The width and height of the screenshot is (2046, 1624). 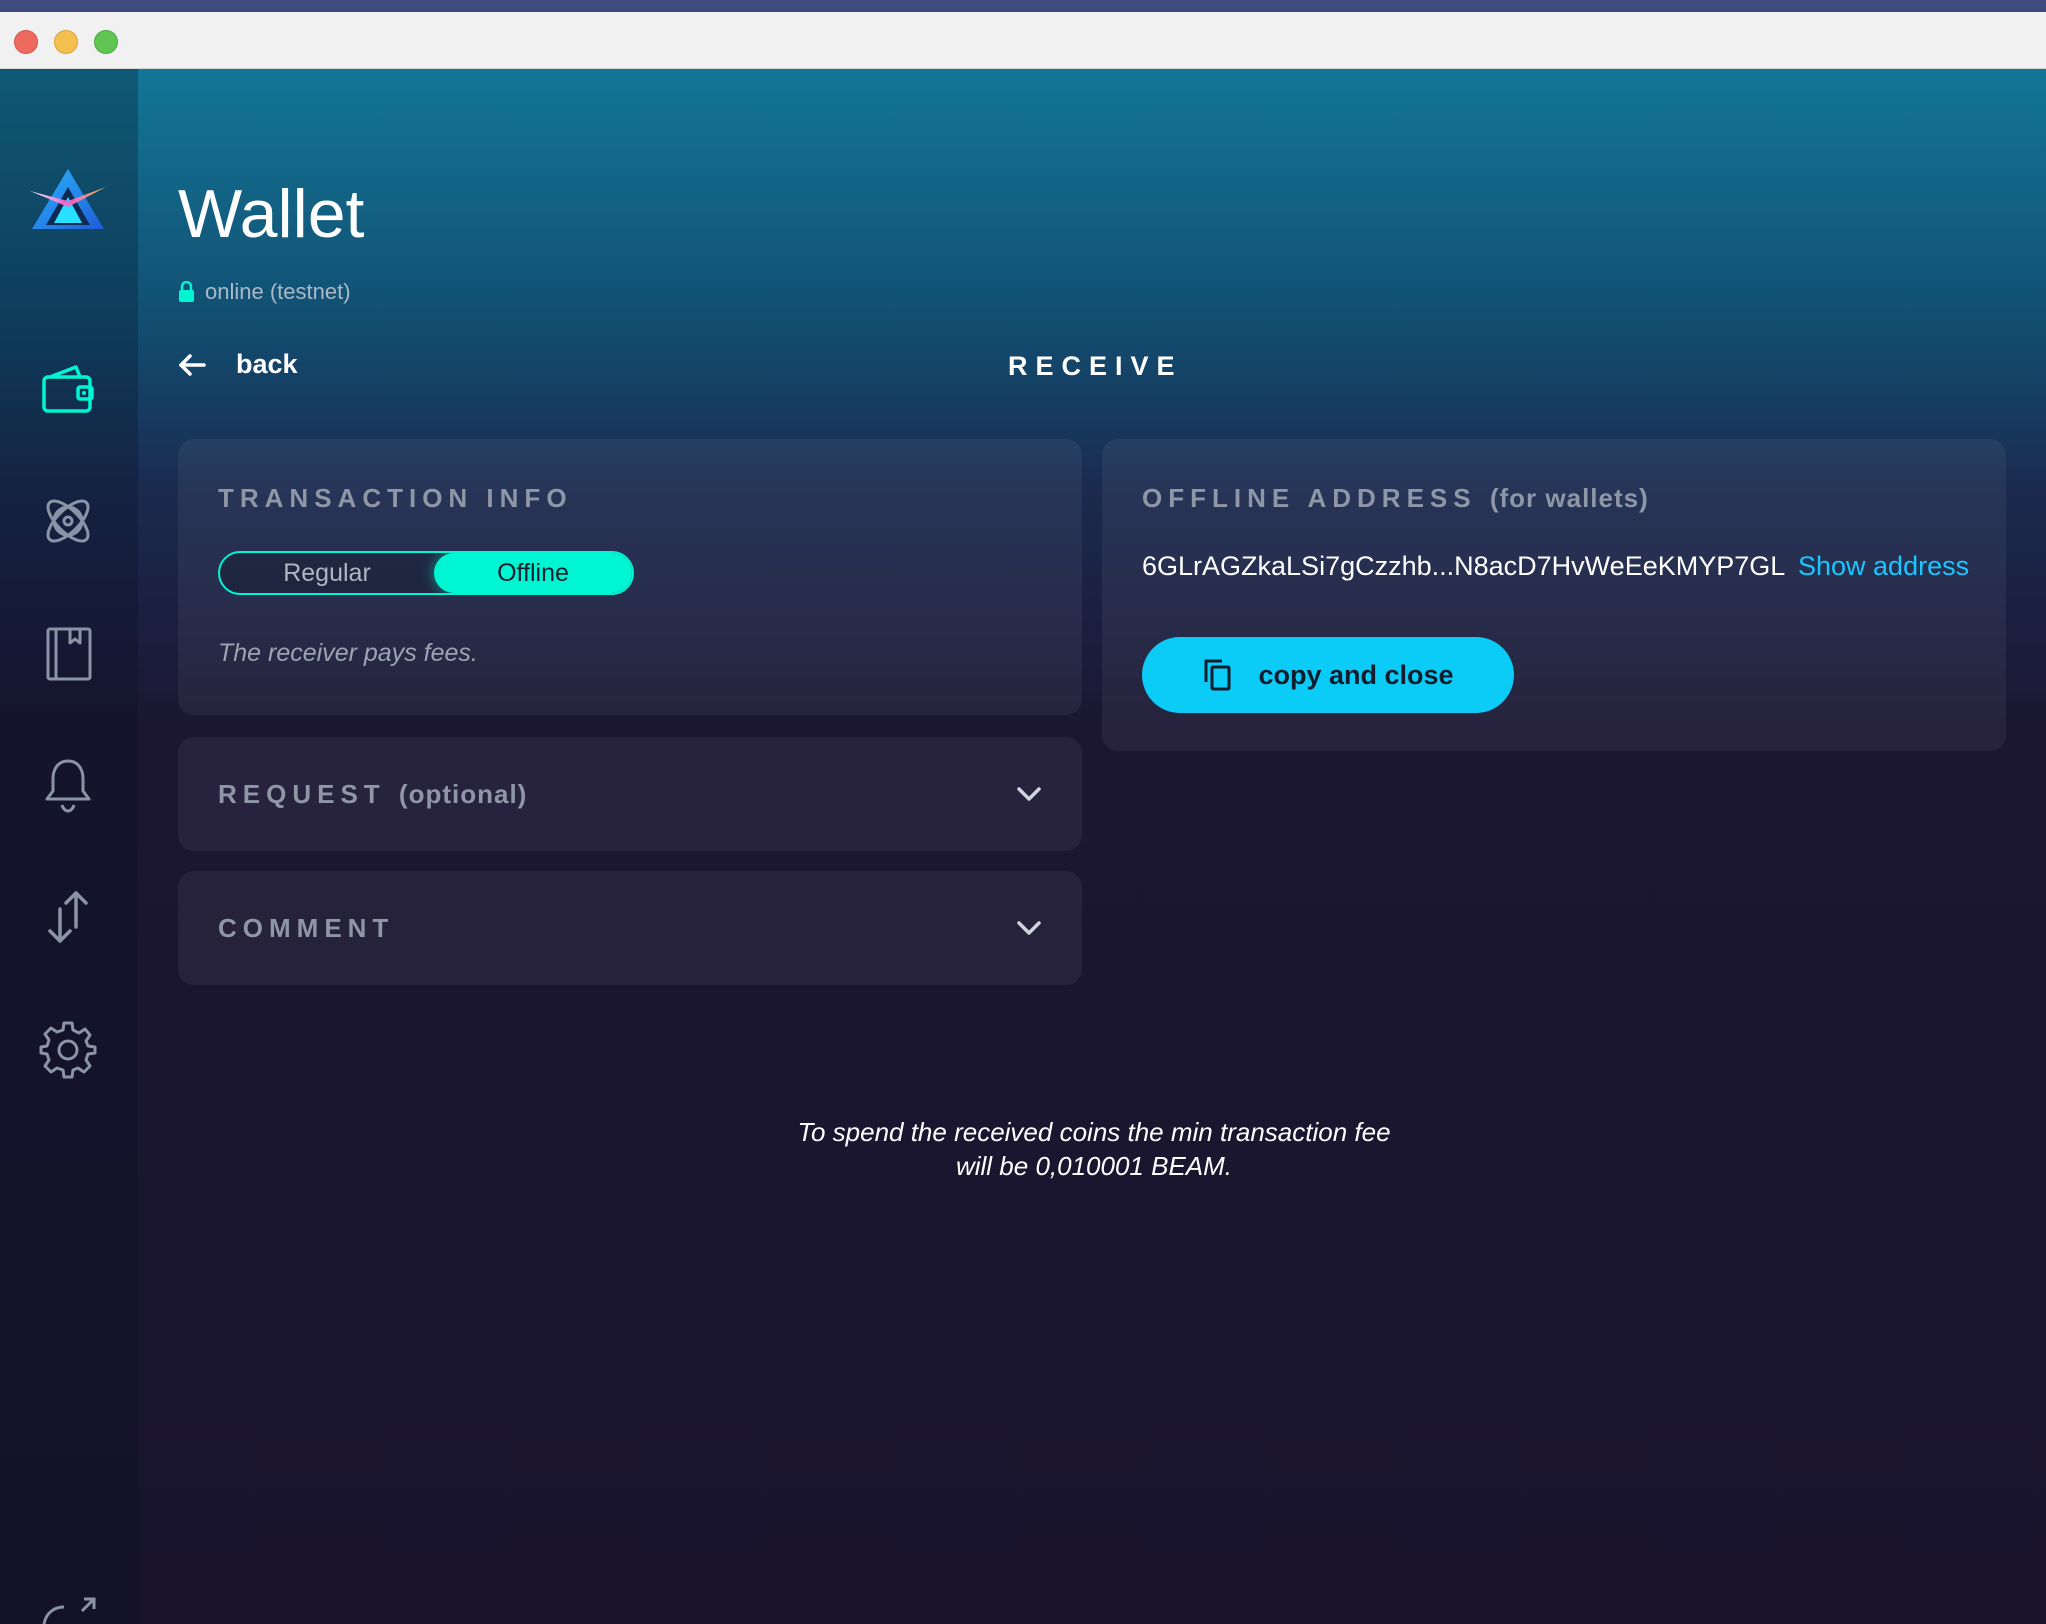 I want to click on sidebar-item-transactions, so click(x=68, y=917).